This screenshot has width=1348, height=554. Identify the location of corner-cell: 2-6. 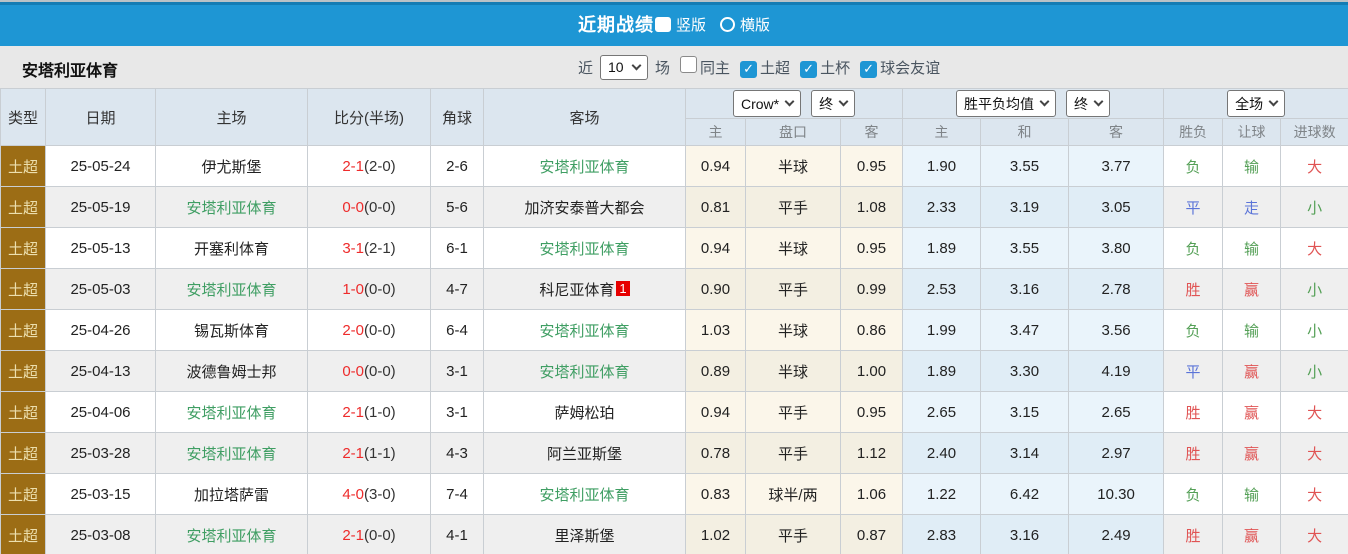
(457, 166).